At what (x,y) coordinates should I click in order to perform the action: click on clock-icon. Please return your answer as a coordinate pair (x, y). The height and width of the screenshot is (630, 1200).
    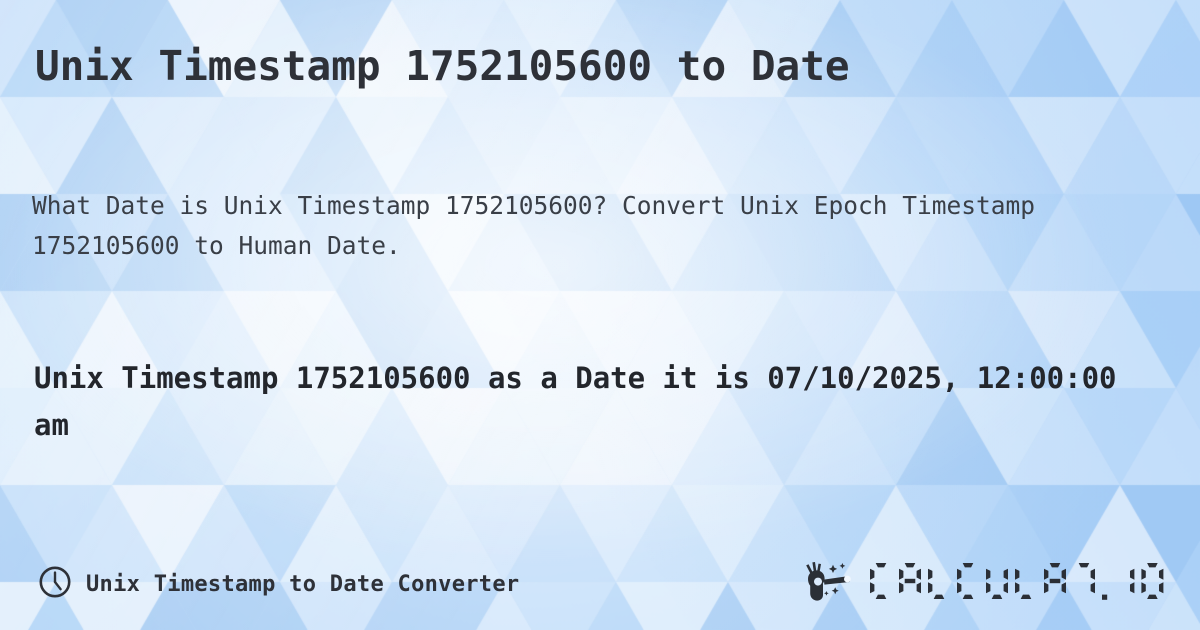
    Looking at the image, I should click on (55, 584).